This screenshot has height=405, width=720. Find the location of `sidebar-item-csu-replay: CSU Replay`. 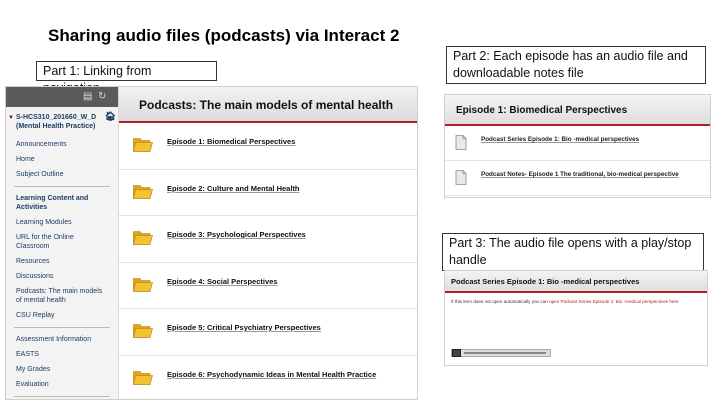

sidebar-item-csu-replay: CSU Replay is located at coordinates (62, 315).